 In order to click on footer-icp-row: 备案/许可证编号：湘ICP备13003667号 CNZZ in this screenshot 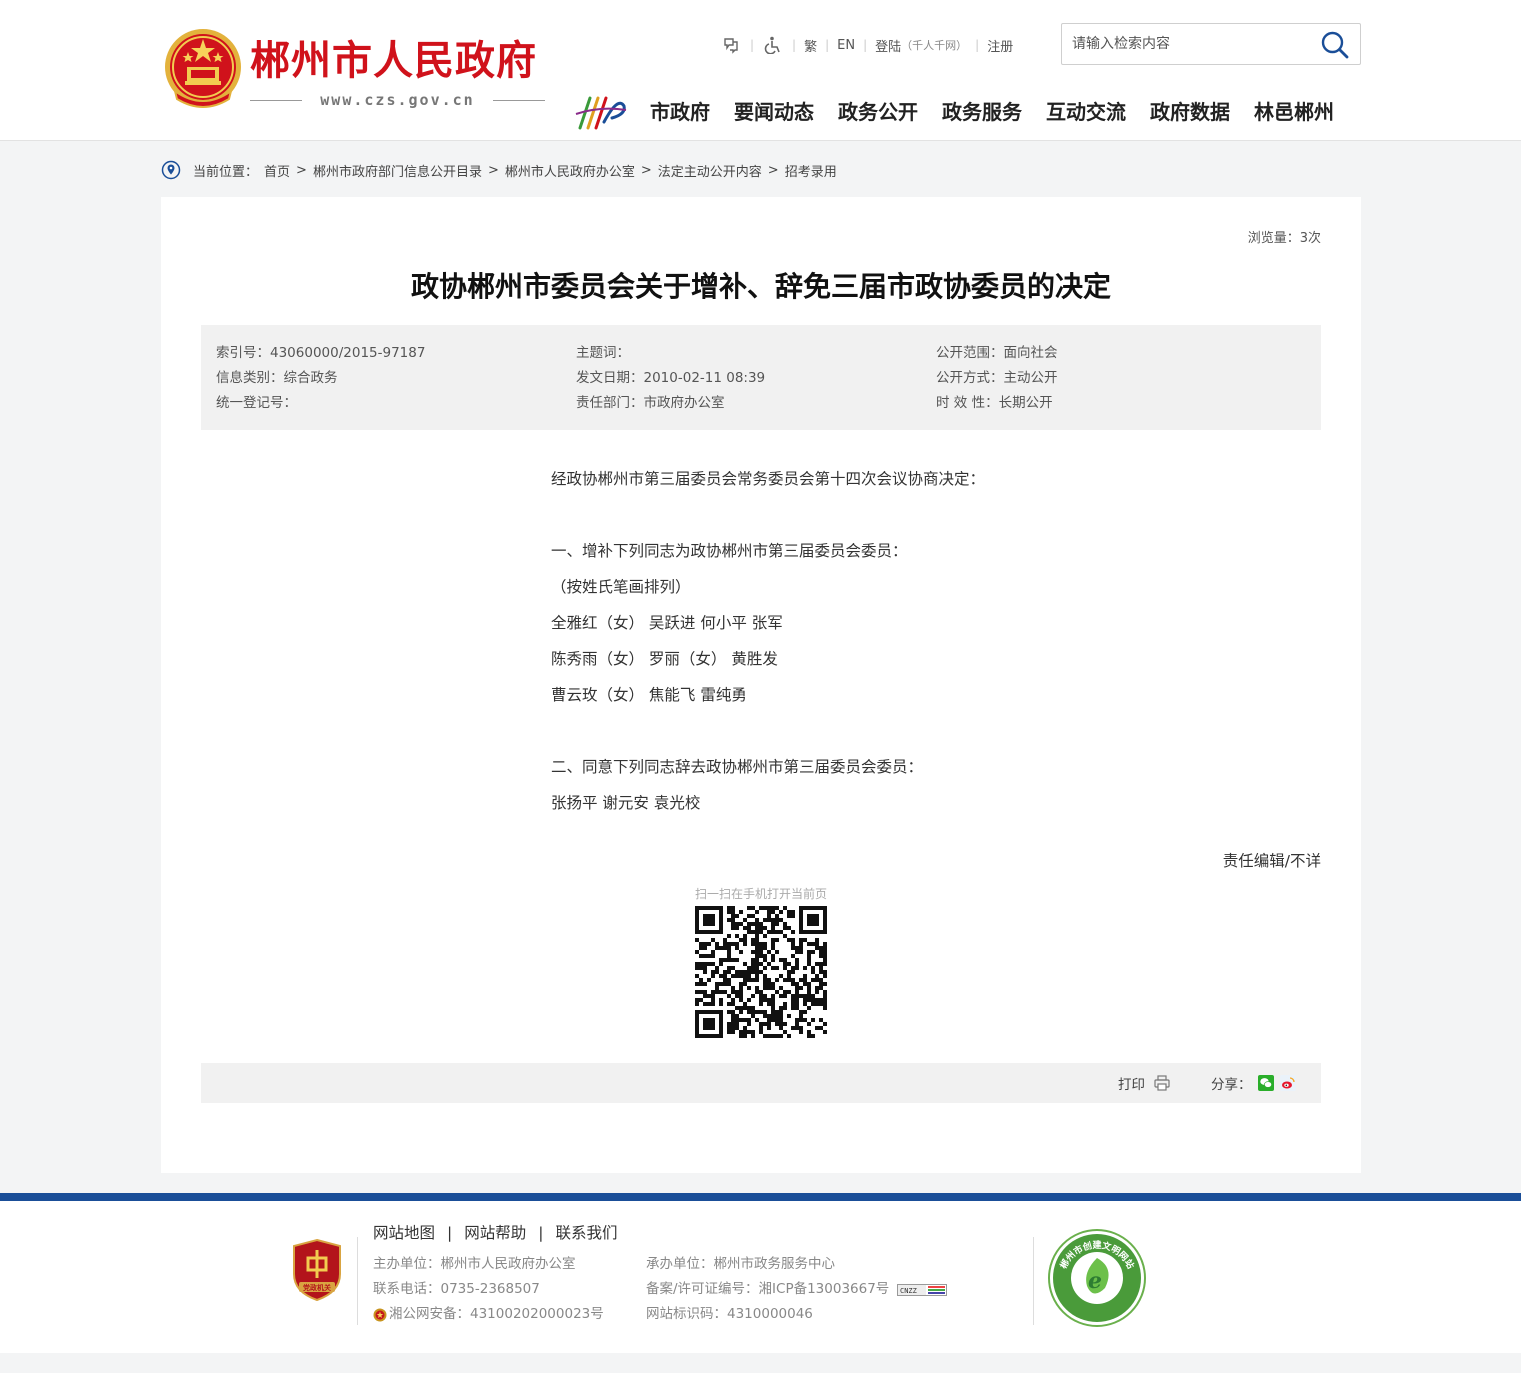, I will do `click(797, 1289)`.